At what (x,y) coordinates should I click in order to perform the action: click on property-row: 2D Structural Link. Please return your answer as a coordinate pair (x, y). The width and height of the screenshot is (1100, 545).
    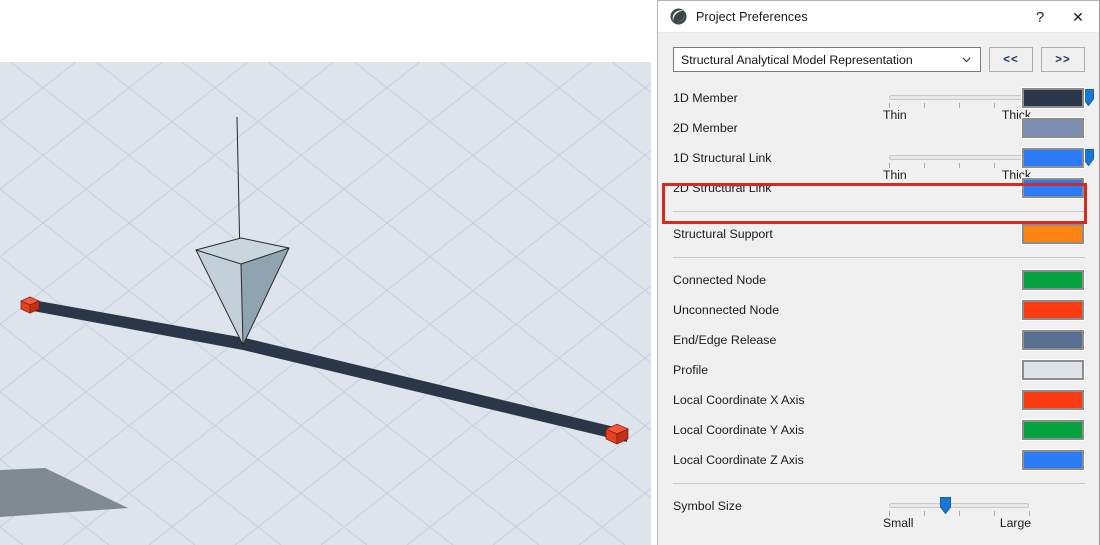
    Looking at the image, I should click on (879, 188).